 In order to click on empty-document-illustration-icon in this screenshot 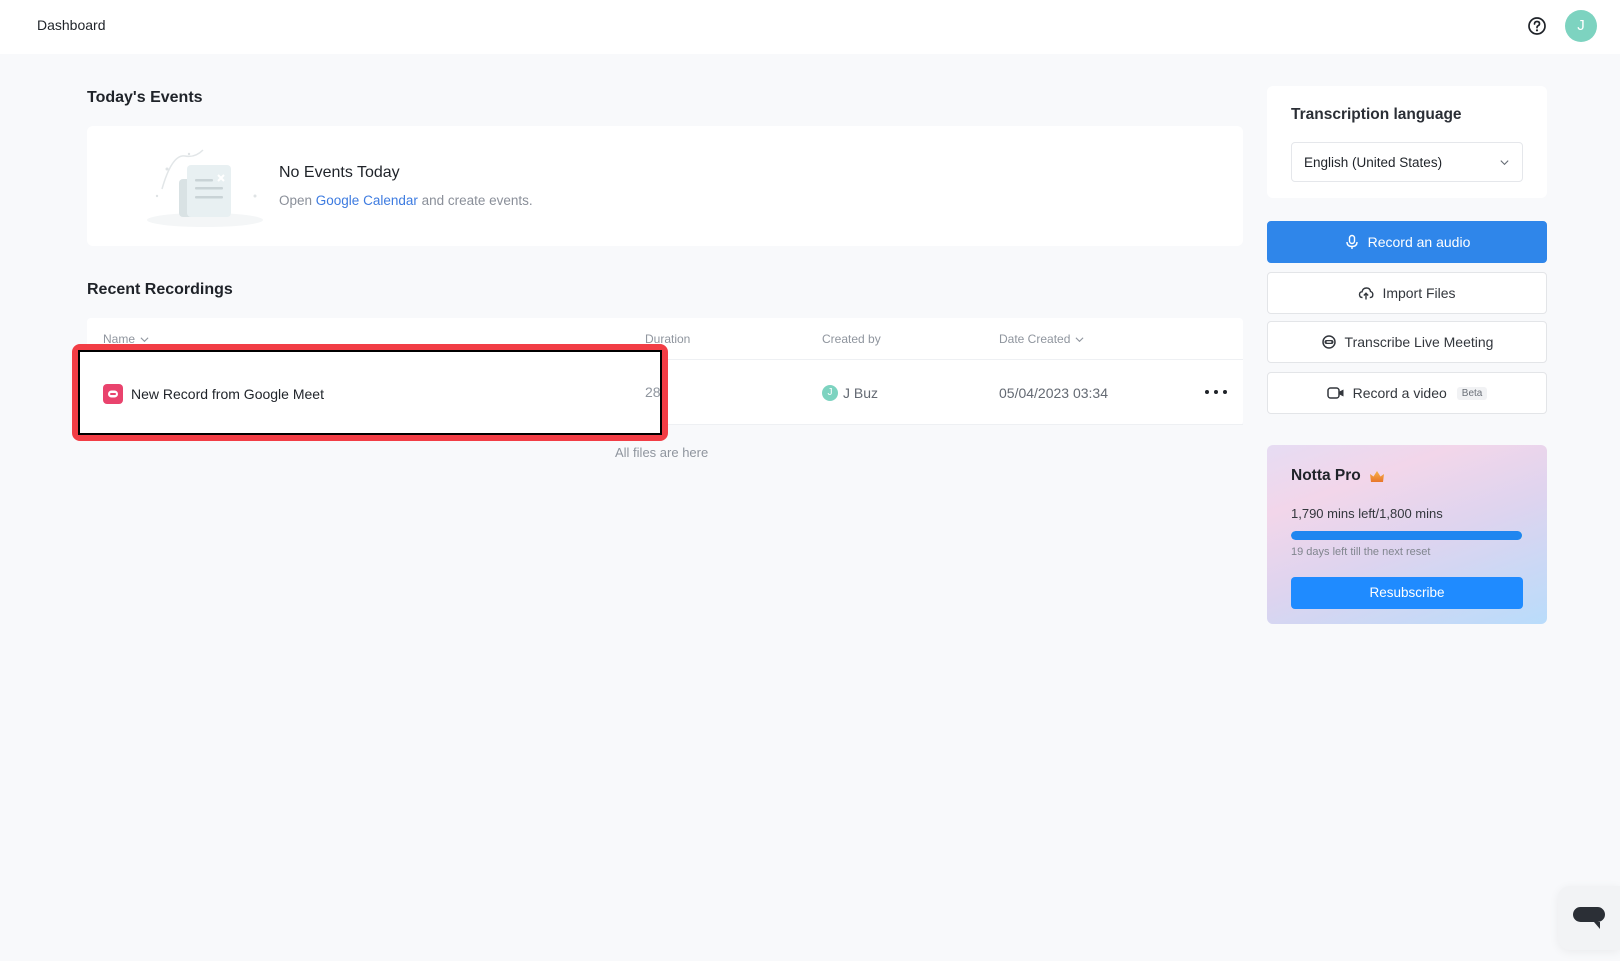, I will do `click(205, 188)`.